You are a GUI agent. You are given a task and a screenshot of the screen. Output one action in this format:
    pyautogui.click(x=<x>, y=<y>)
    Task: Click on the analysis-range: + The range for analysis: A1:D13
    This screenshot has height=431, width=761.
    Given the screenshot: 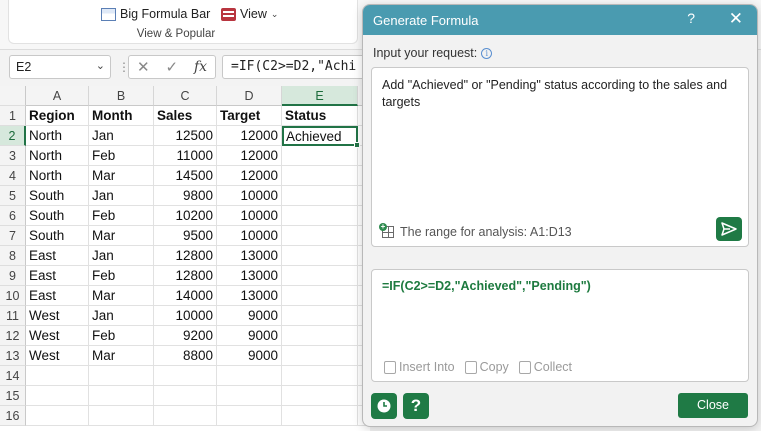 What is the action you would take?
    pyautogui.click(x=475, y=231)
    